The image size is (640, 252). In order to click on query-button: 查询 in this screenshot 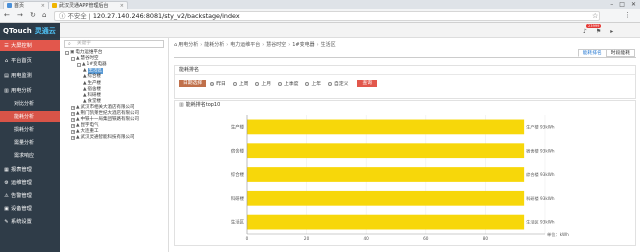, I will do `click(367, 83)`.